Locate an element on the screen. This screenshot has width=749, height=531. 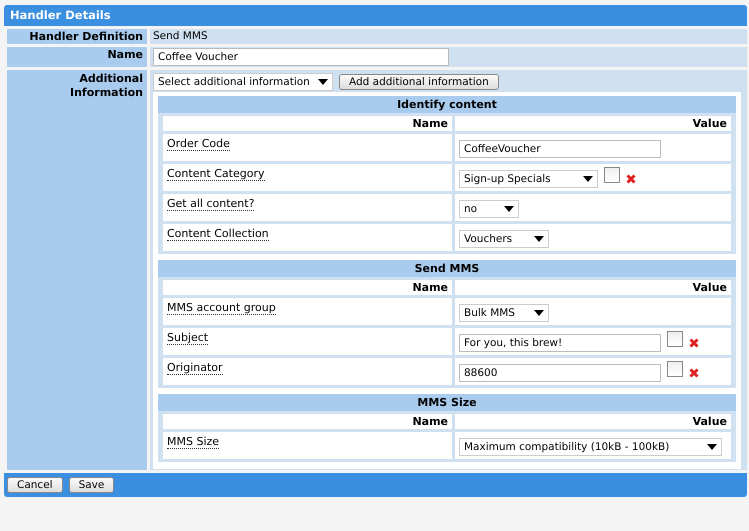
dropdown: Vouchers is located at coordinates (504, 239).